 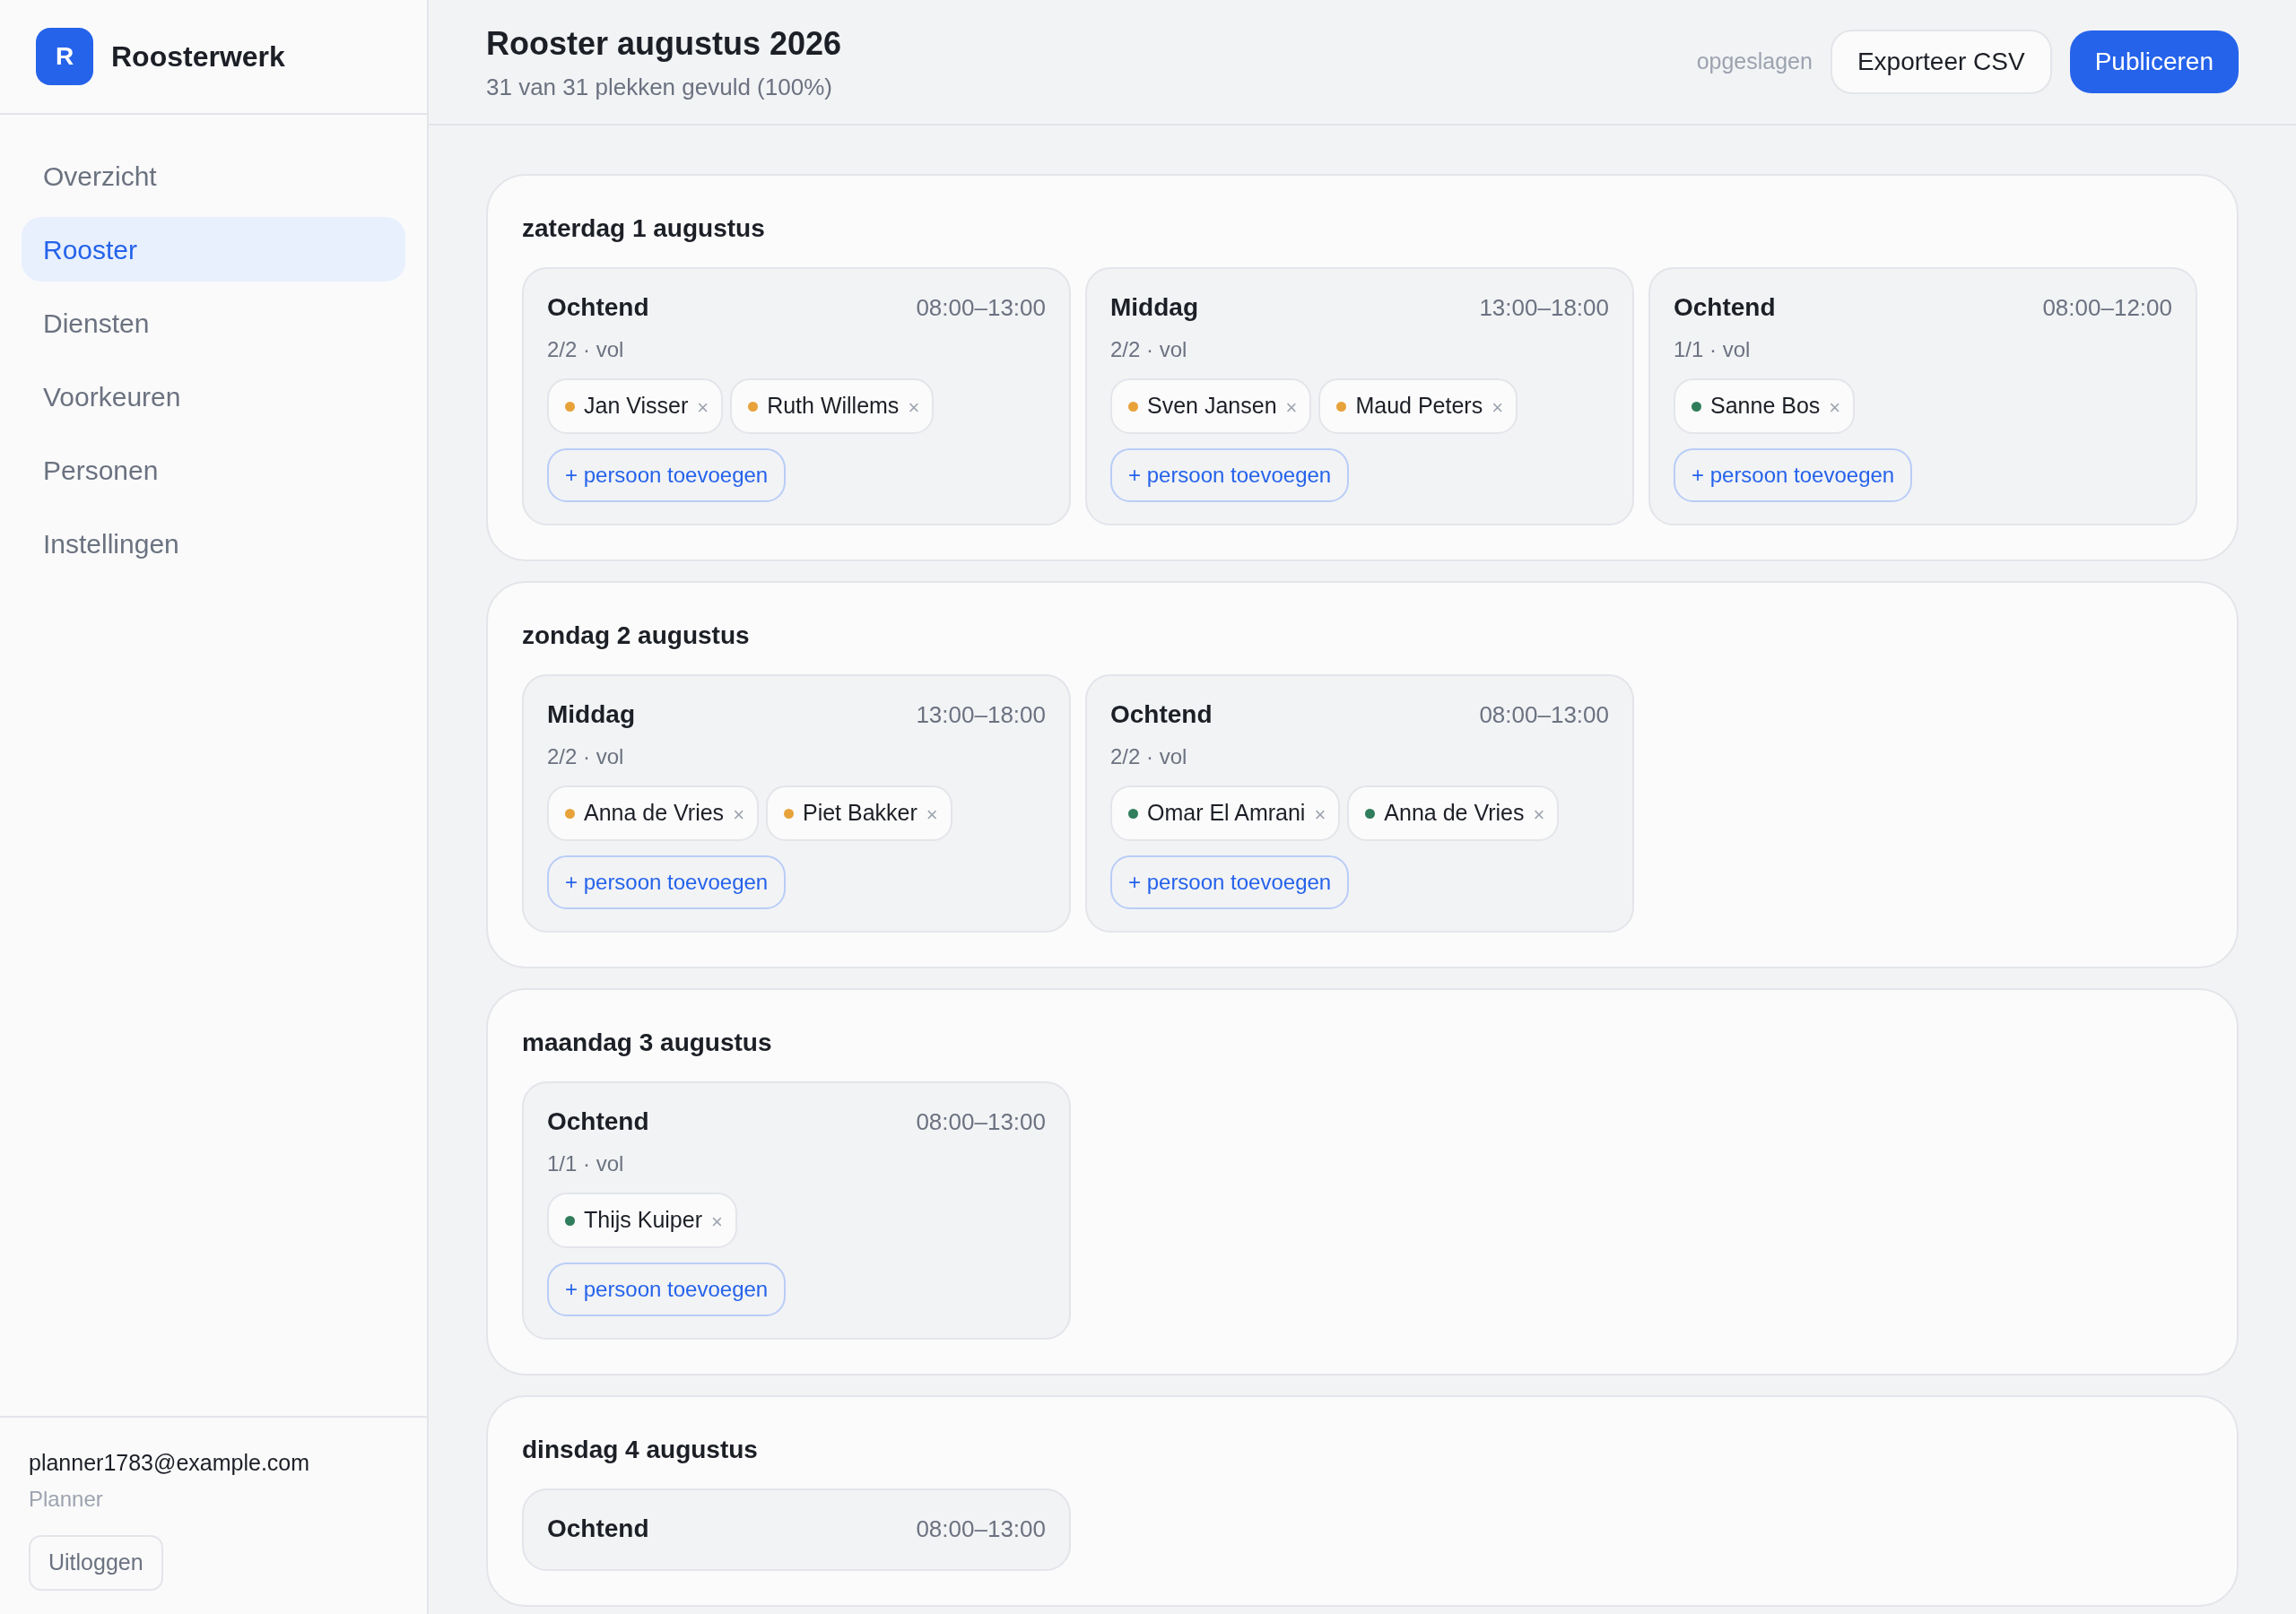 What do you see at coordinates (636, 406) in the screenshot?
I see `person-name: Jan Visser` at bounding box center [636, 406].